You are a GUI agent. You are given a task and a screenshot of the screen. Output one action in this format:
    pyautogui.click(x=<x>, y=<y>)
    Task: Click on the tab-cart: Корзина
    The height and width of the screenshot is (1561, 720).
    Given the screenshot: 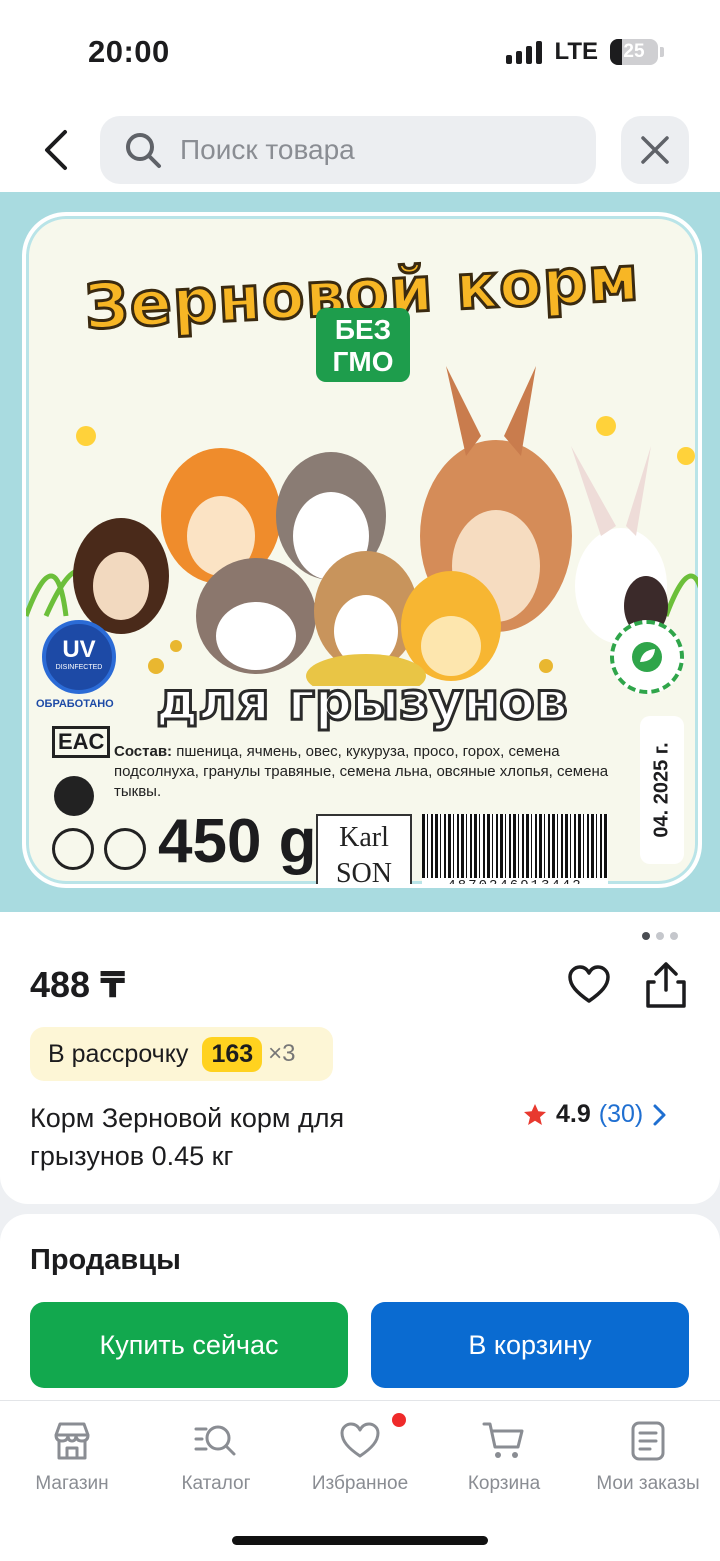 What is the action you would take?
    pyautogui.click(x=504, y=1457)
    